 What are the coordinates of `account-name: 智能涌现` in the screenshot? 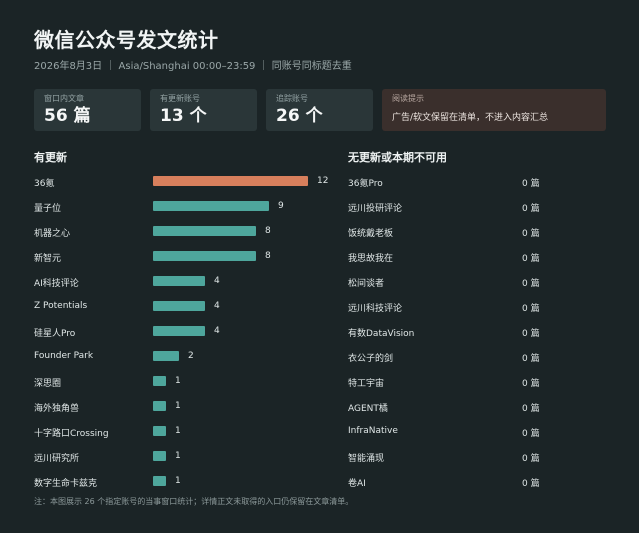 It's located at (366, 459).